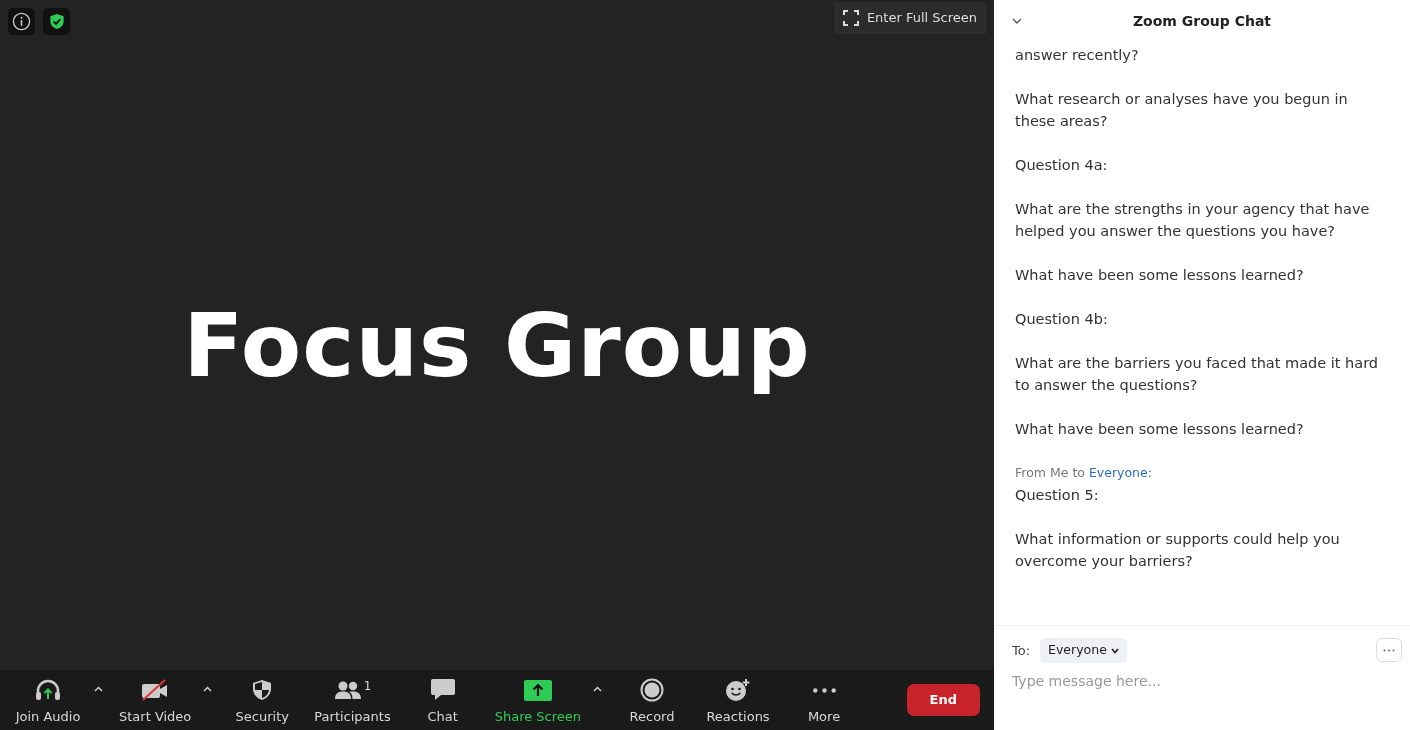 The width and height of the screenshot is (1410, 730). I want to click on toolbar-button: Record, so click(652, 700).